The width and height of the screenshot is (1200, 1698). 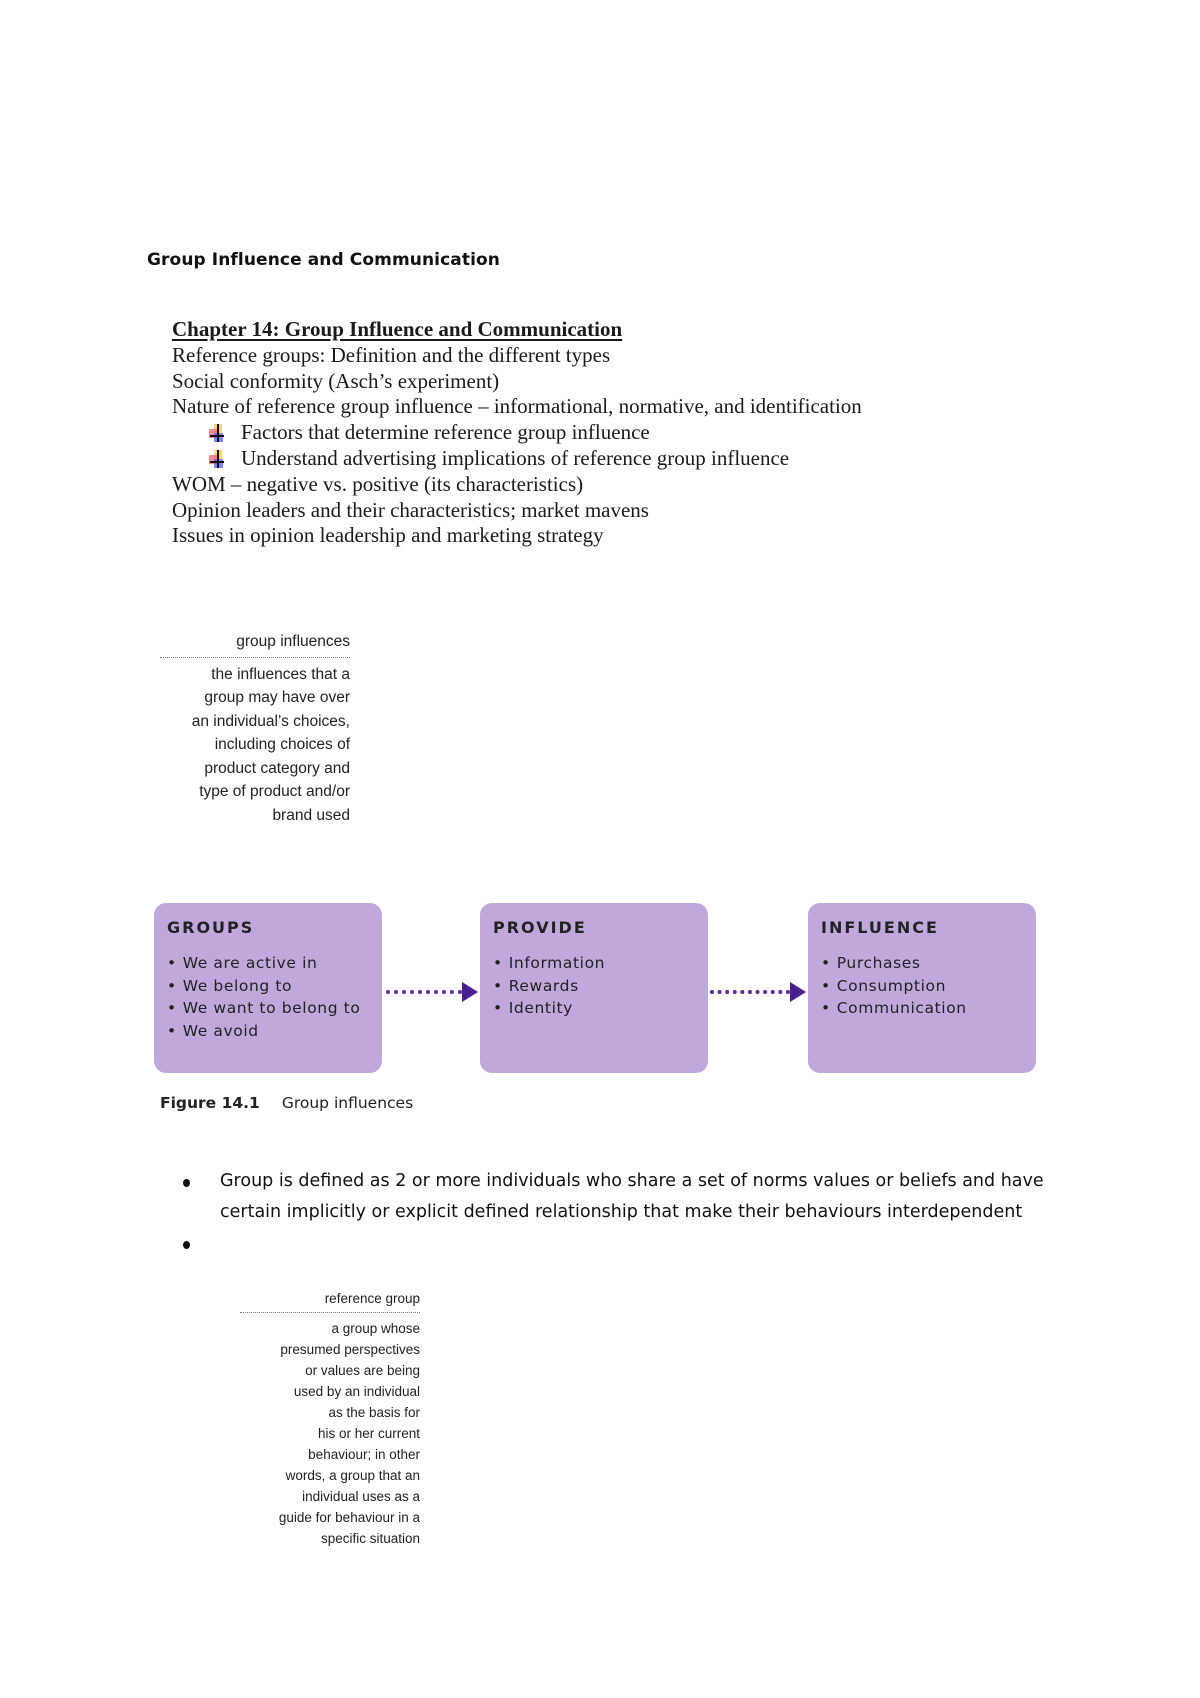 I want to click on figure-caption-text: Group influences, so click(x=347, y=1103).